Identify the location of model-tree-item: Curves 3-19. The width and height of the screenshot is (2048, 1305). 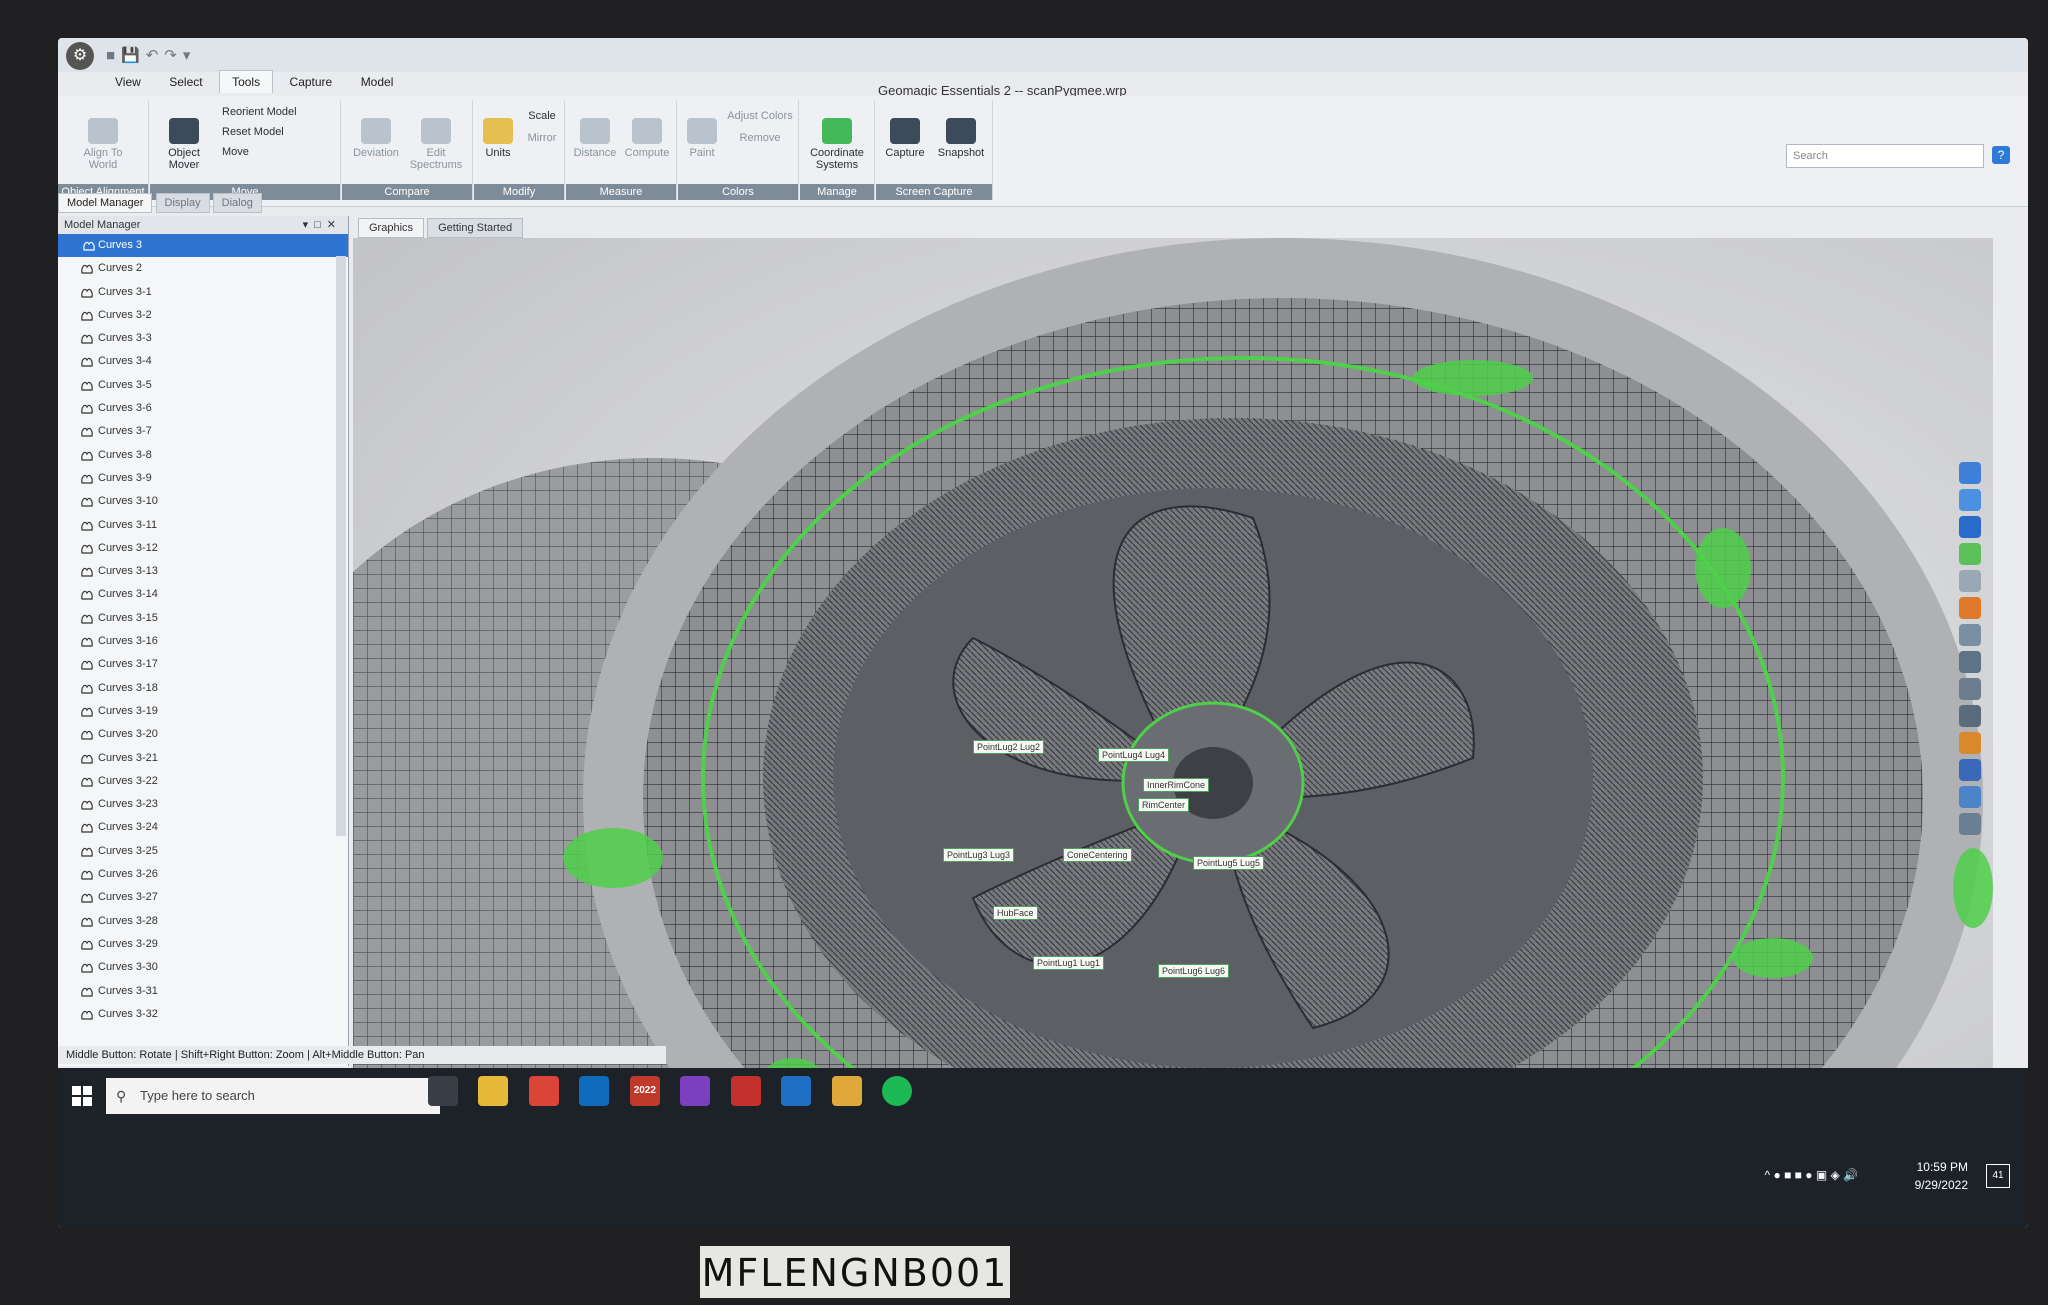
(203, 711).